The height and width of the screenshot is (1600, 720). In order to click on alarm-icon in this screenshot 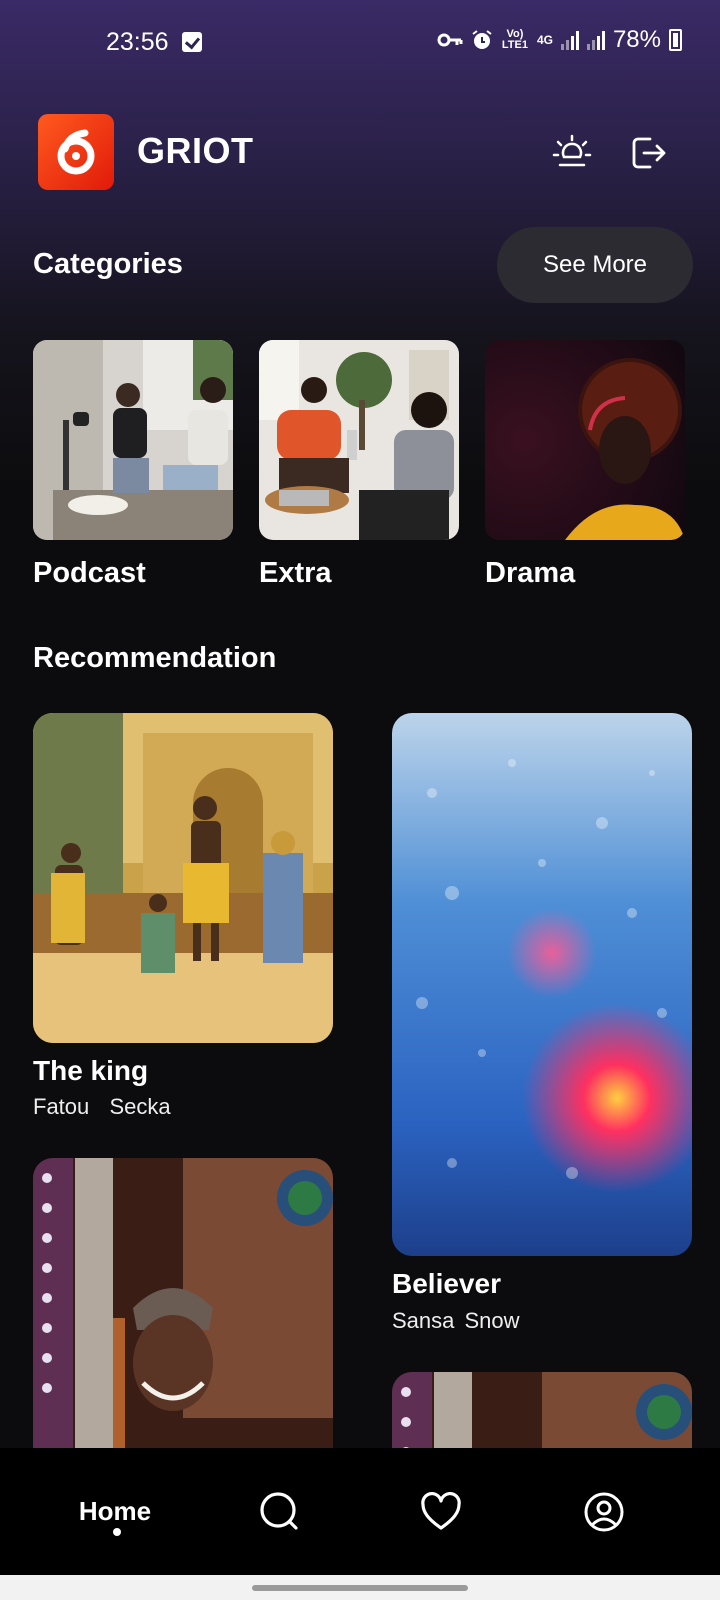, I will do `click(482, 39)`.